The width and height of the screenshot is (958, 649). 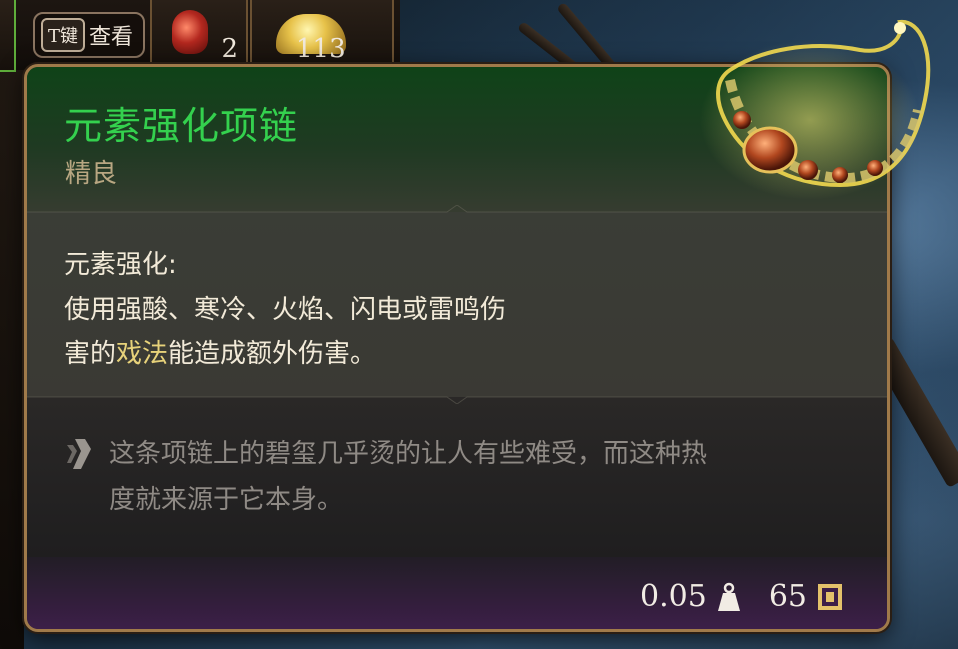 I want to click on quote-mark-icon, so click(x=79, y=454).